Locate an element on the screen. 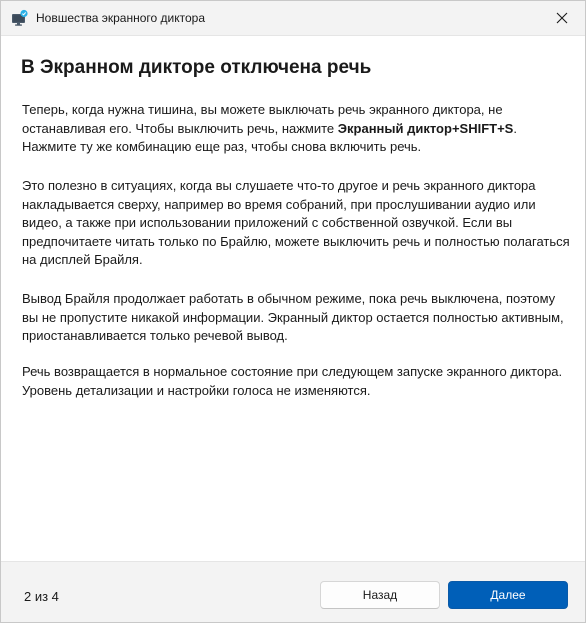 Image resolution: width=586 pixels, height=623 pixels. page-indicator: 2 из 4 is located at coordinates (41, 596).